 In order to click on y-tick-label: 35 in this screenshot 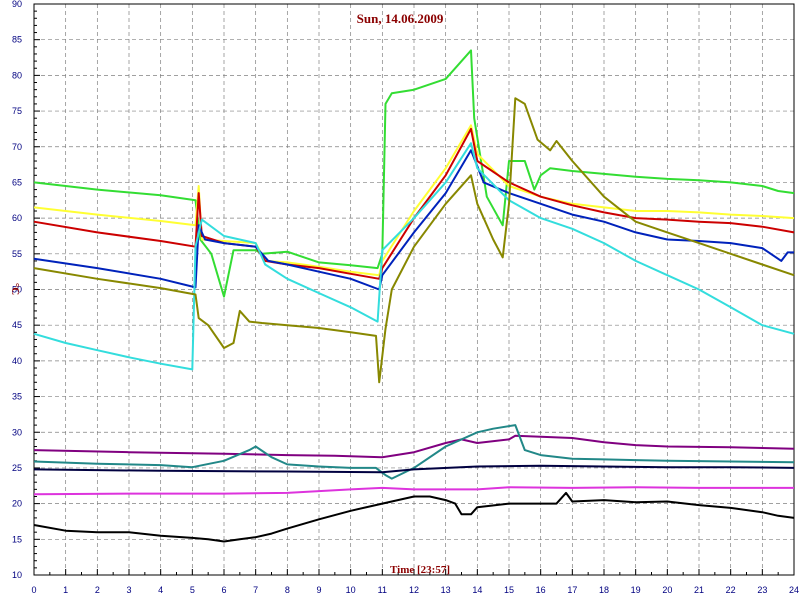, I will do `click(17, 397)`.